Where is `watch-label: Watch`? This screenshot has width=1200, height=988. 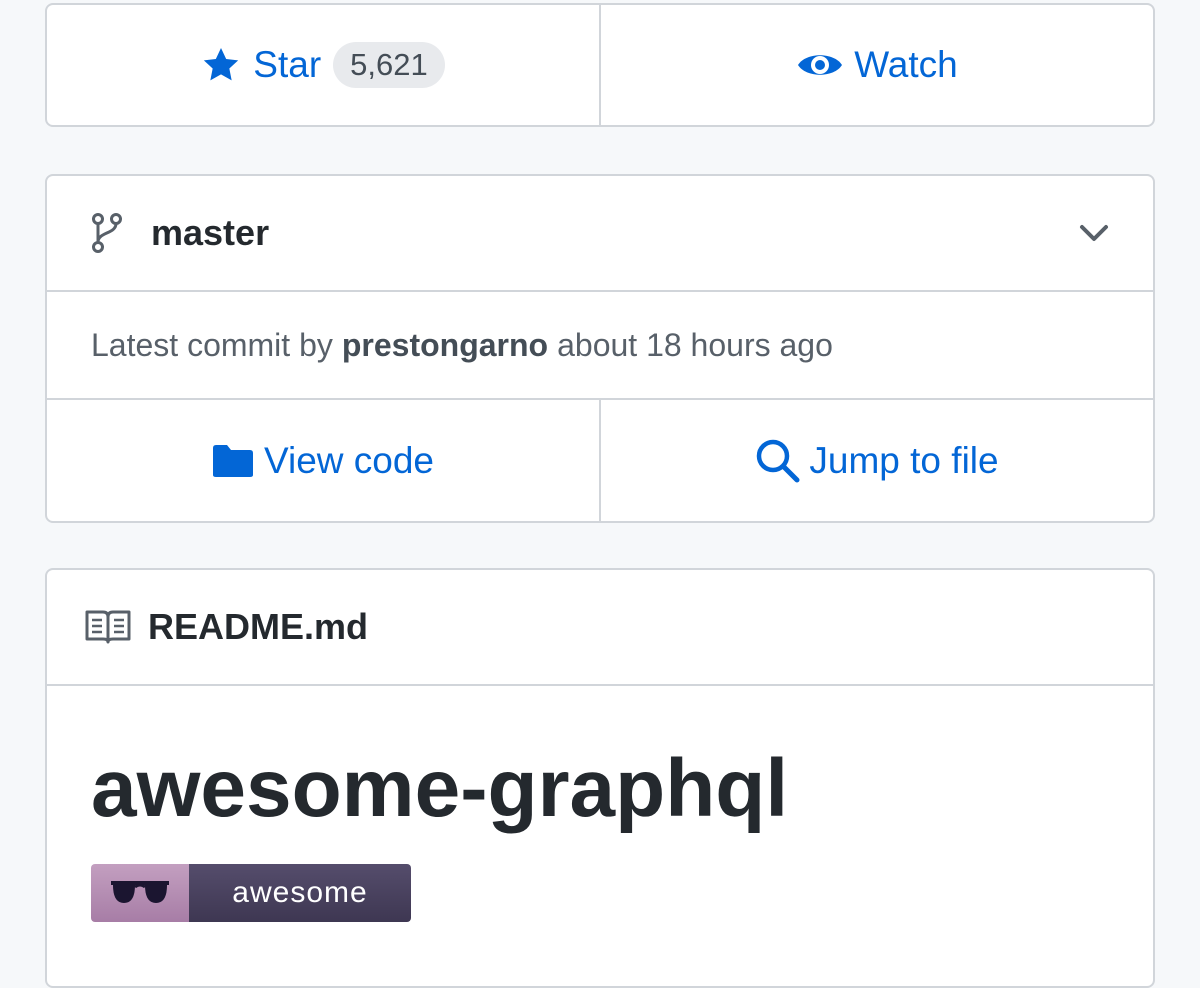 watch-label: Watch is located at coordinates (906, 64).